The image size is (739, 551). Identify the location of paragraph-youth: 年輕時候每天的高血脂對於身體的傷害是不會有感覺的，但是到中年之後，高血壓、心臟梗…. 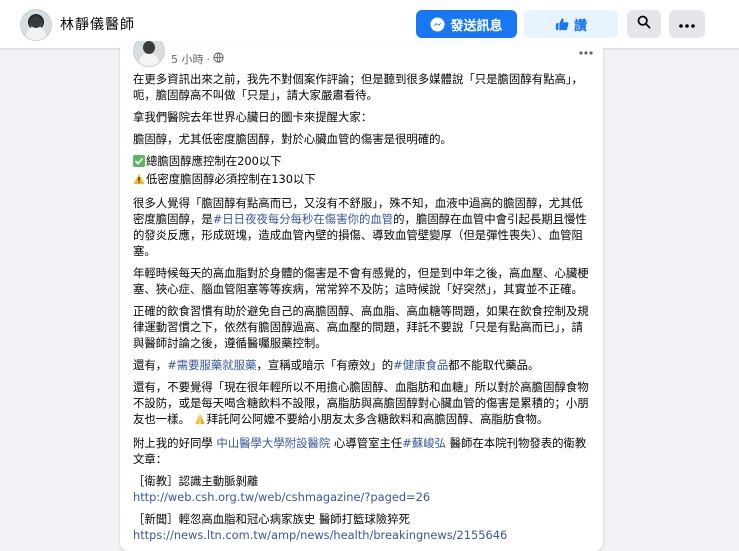
(361, 281).